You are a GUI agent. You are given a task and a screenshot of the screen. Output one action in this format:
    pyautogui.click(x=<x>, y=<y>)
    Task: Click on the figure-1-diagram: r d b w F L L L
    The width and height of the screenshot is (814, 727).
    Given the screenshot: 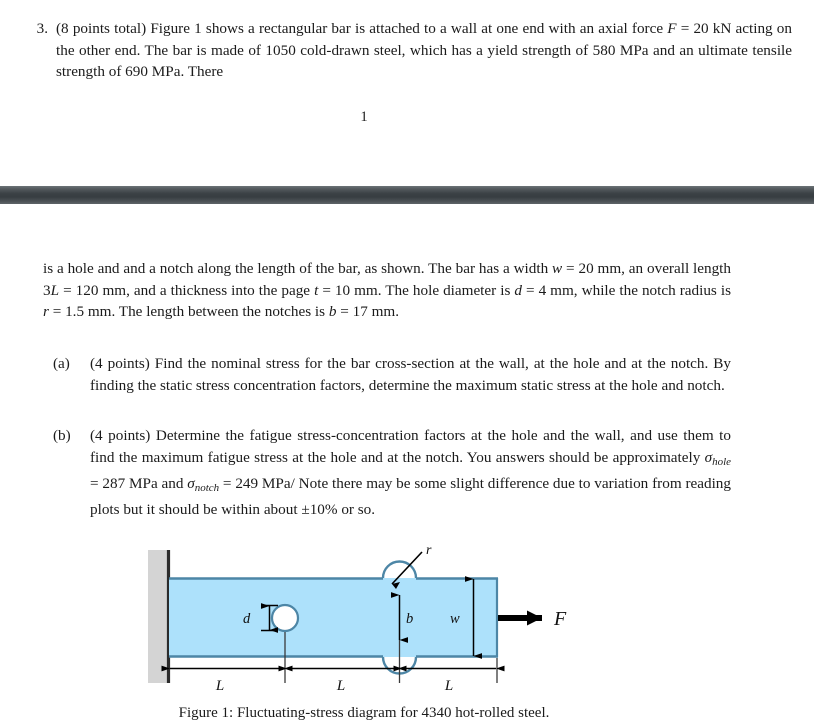 What is the action you would take?
    pyautogui.click(x=365, y=620)
    